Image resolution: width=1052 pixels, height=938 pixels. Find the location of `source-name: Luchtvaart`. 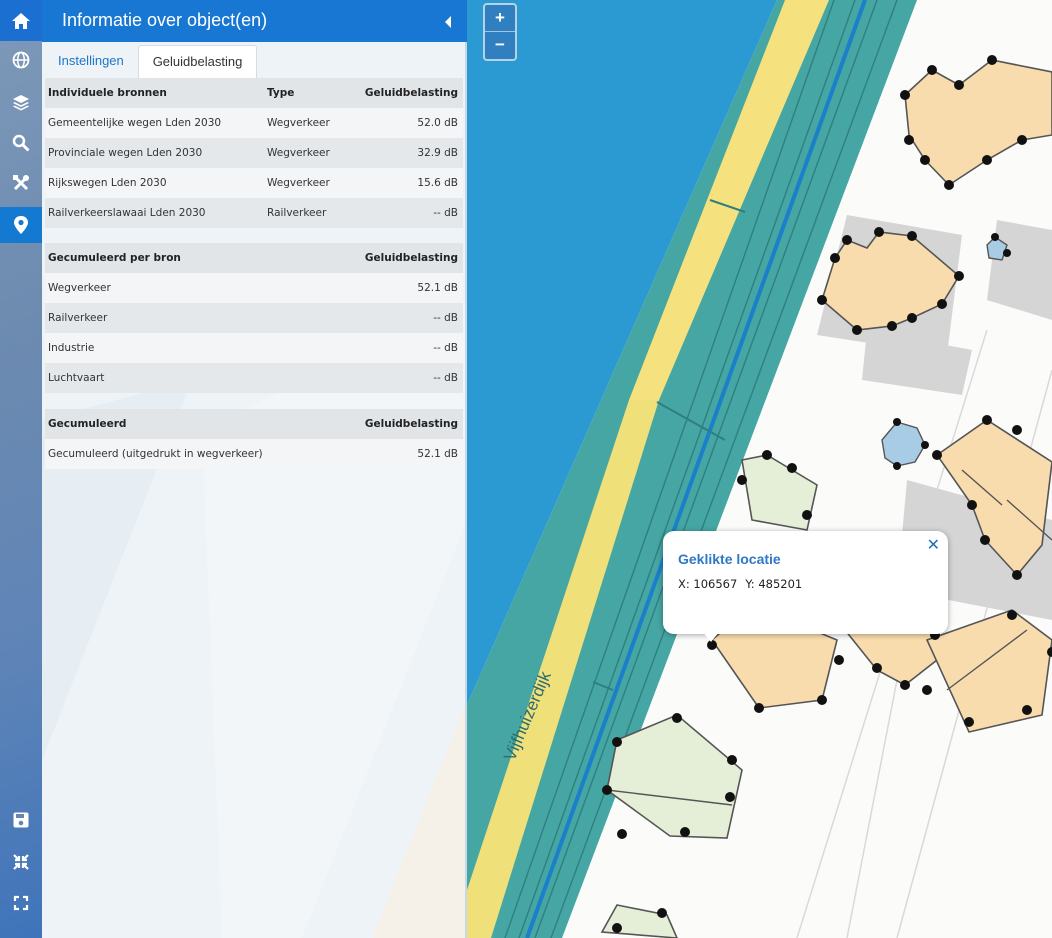

source-name: Luchtvaart is located at coordinates (76, 378).